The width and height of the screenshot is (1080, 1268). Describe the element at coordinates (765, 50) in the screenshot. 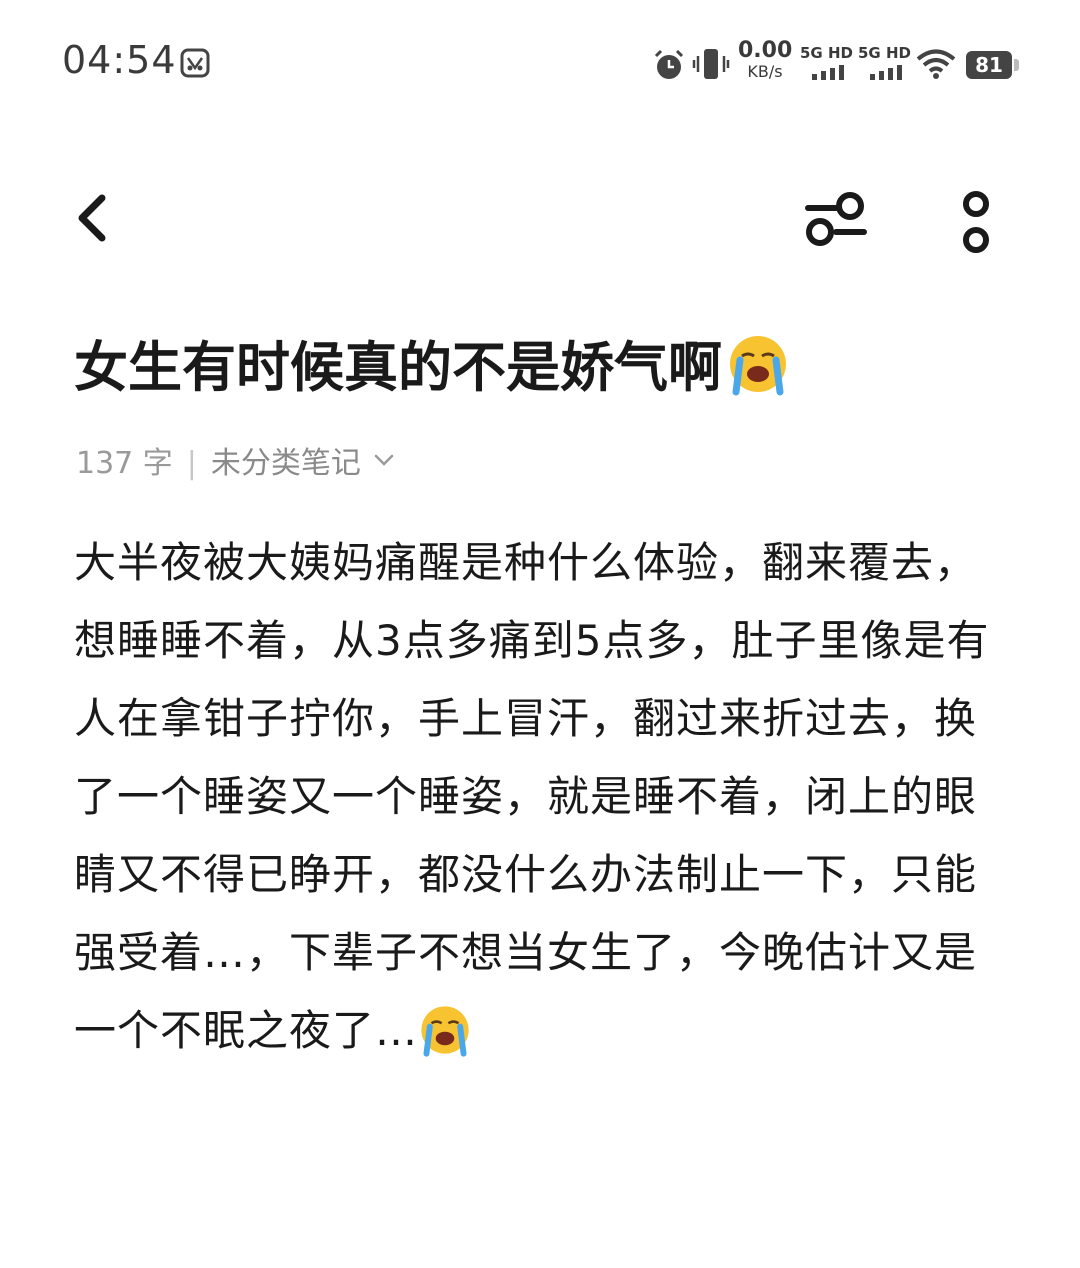

I see `net-speed-value: 0.00` at that location.